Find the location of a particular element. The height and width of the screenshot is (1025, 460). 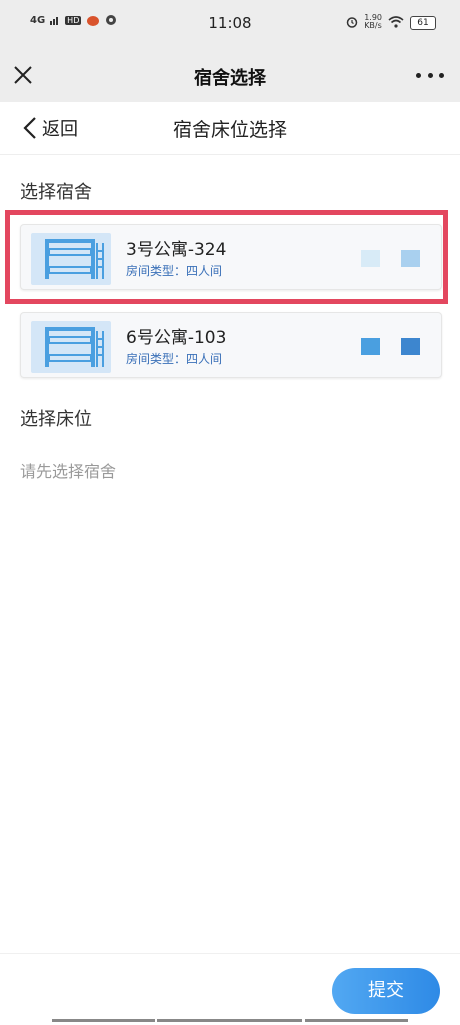

dorm-name: 6号公寓-103 is located at coordinates (176, 338).